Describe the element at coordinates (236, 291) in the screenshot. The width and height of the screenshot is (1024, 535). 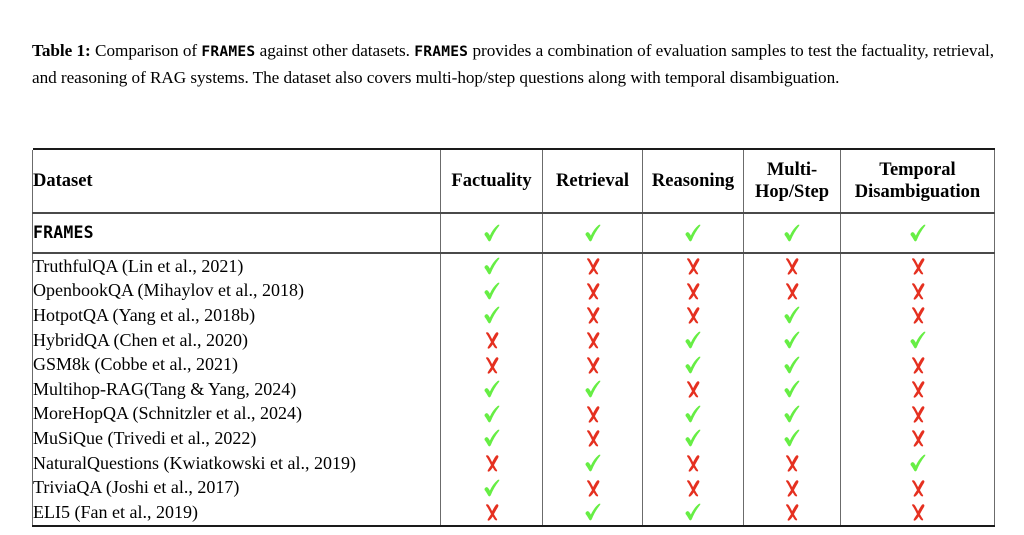
I see `dataset-name-cell: OpenbookQA (Mihaylov et al., 2018)` at that location.